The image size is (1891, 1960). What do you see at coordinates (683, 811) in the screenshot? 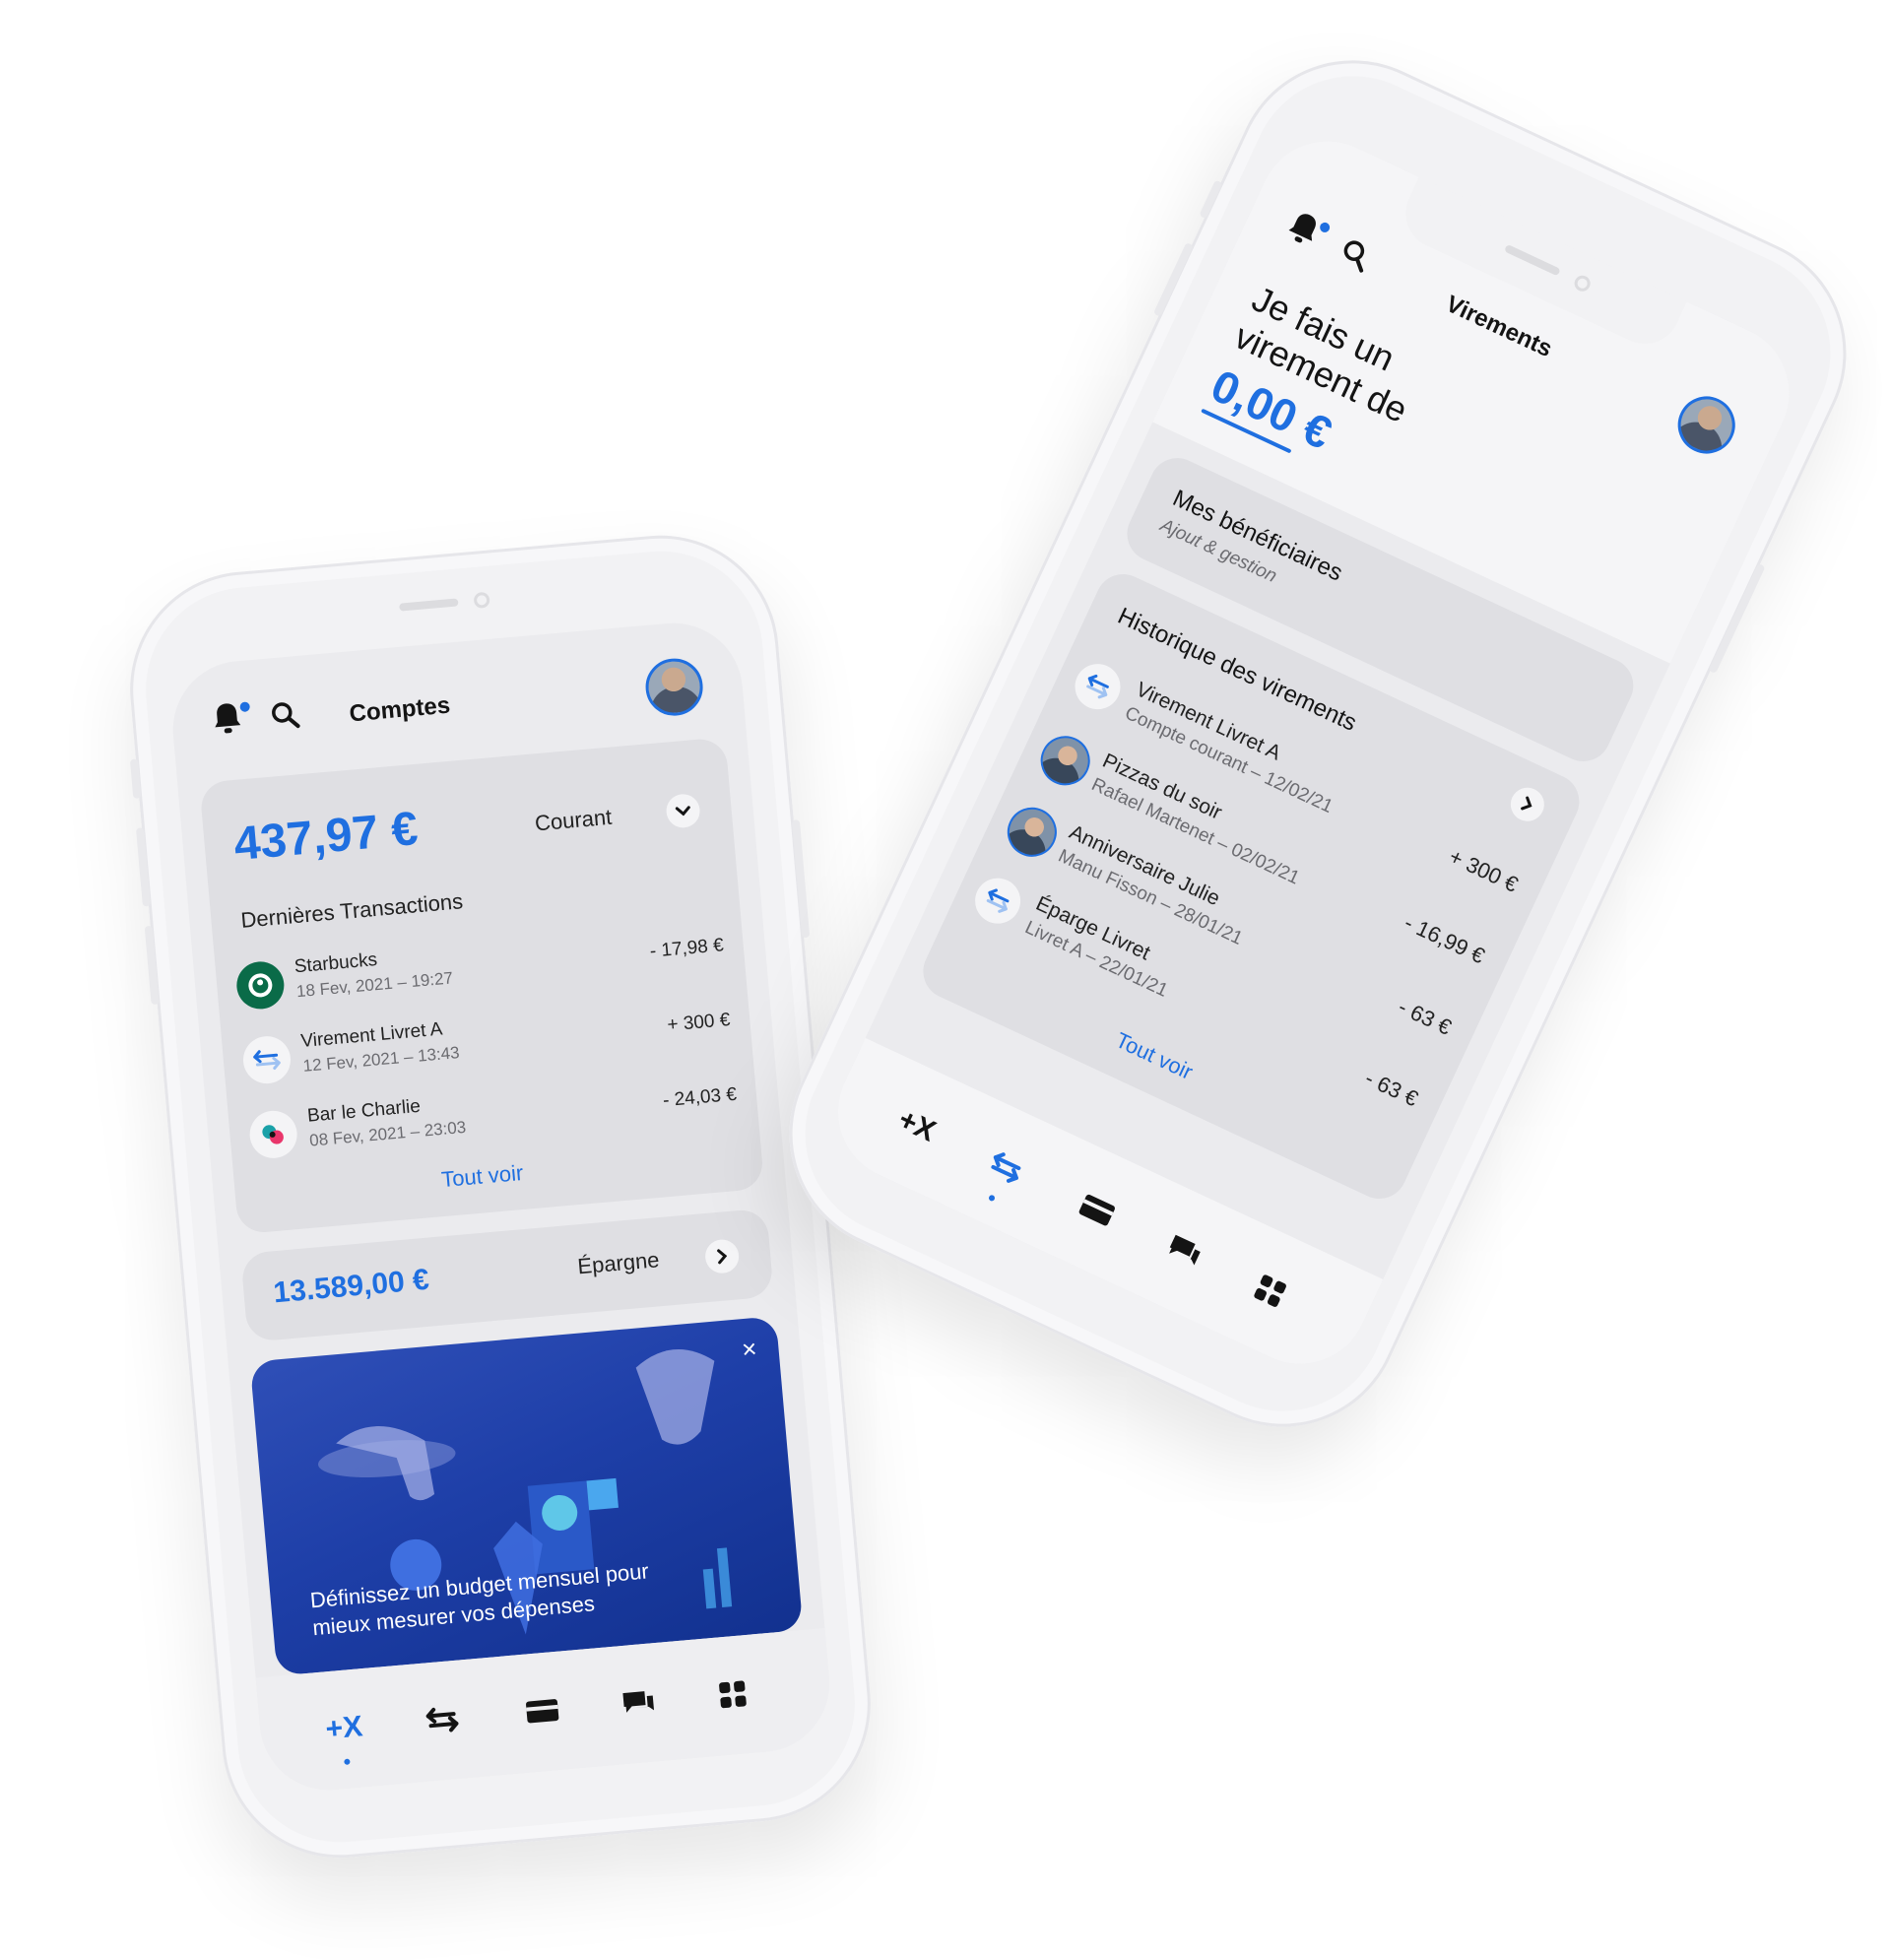
I see `chevron-down-icon` at bounding box center [683, 811].